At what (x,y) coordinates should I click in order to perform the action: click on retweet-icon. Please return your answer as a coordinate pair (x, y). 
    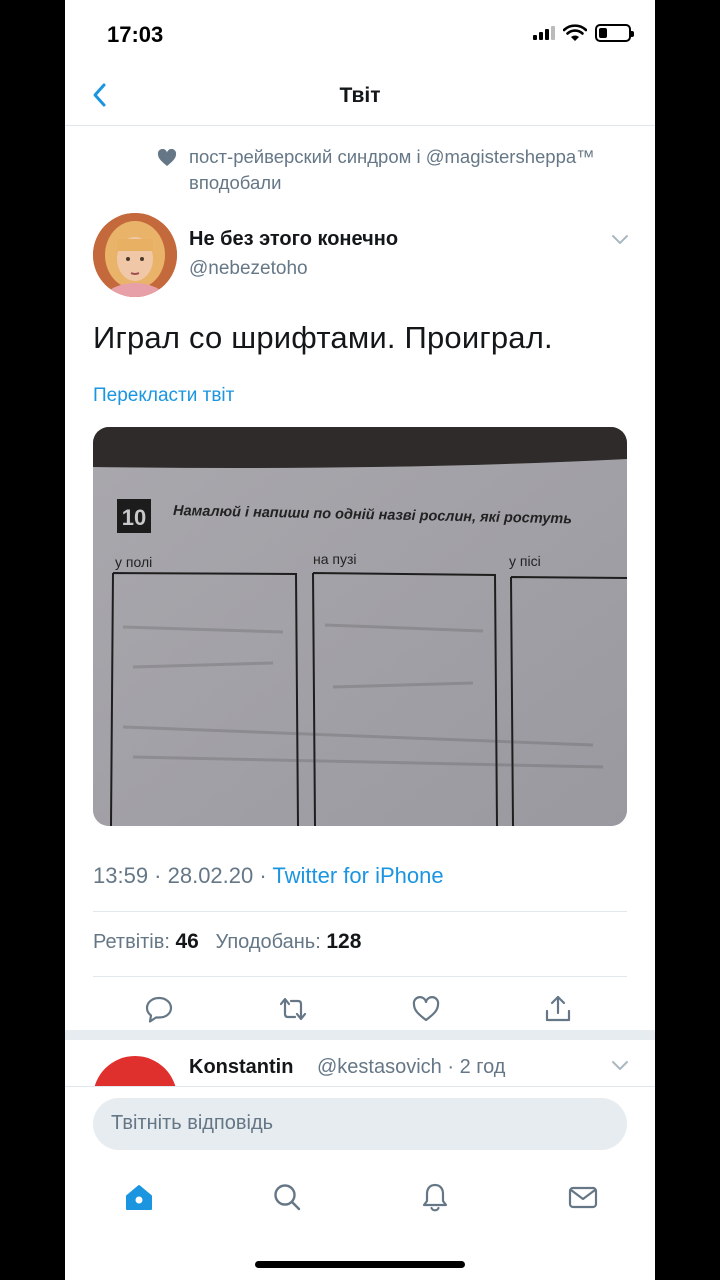
    Looking at the image, I should click on (293, 1009).